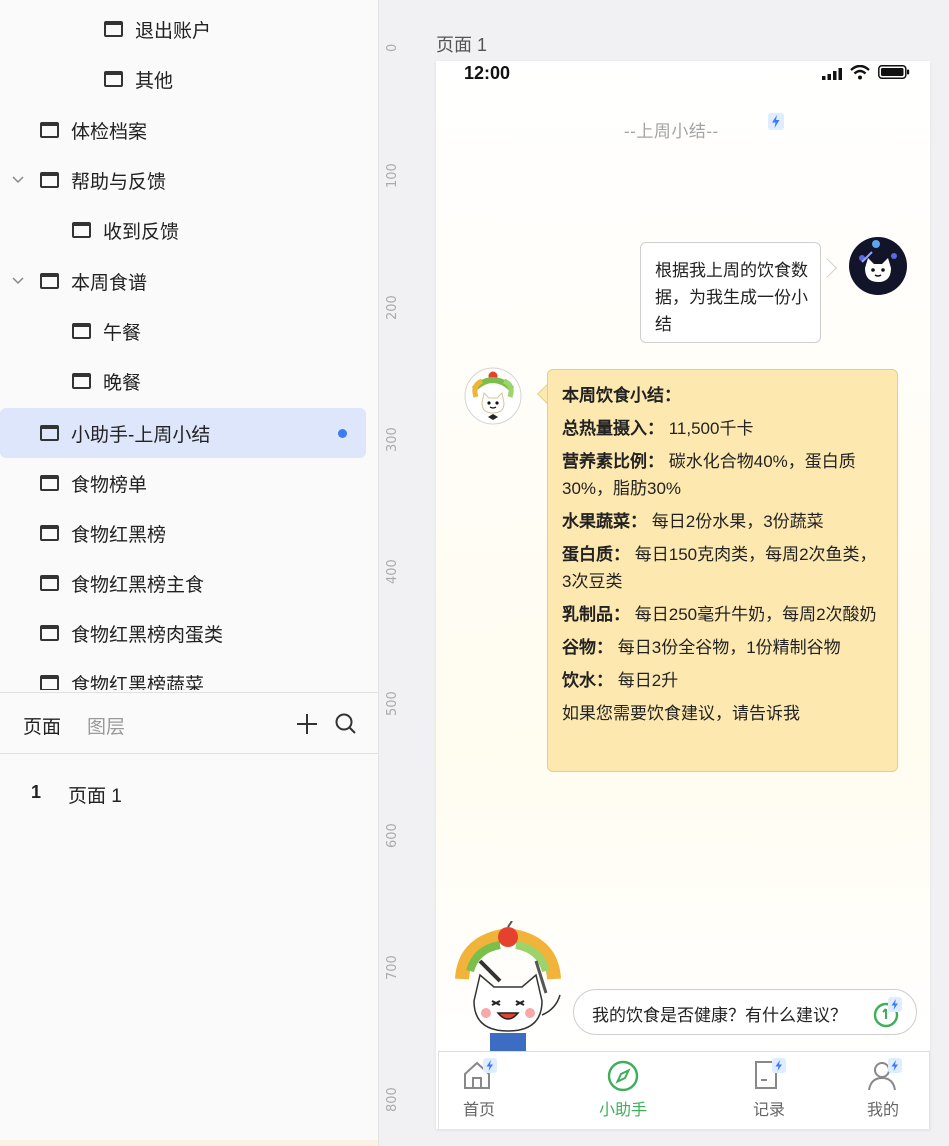 The height and width of the screenshot is (1146, 949). Describe the element at coordinates (109, 283) in the screenshot. I see `tree-item-label: 本周食谱` at that location.